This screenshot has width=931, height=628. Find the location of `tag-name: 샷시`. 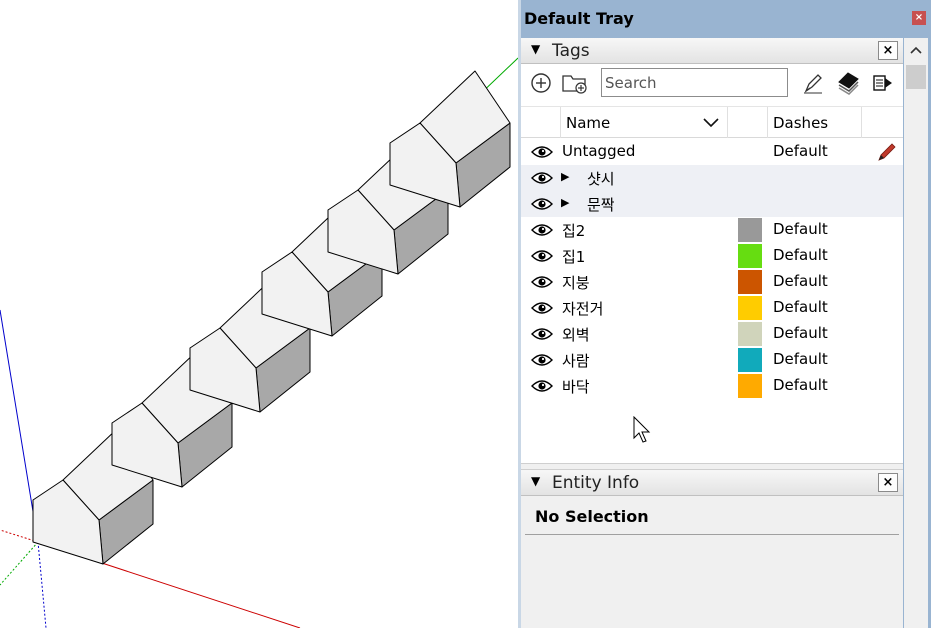

tag-name: 샷시 is located at coordinates (601, 179).